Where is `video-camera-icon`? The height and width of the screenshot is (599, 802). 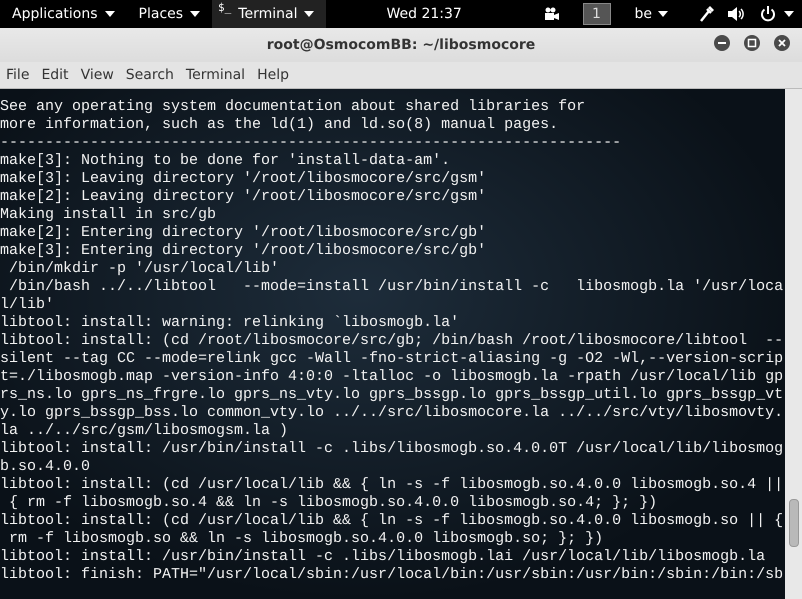
video-camera-icon is located at coordinates (550, 14).